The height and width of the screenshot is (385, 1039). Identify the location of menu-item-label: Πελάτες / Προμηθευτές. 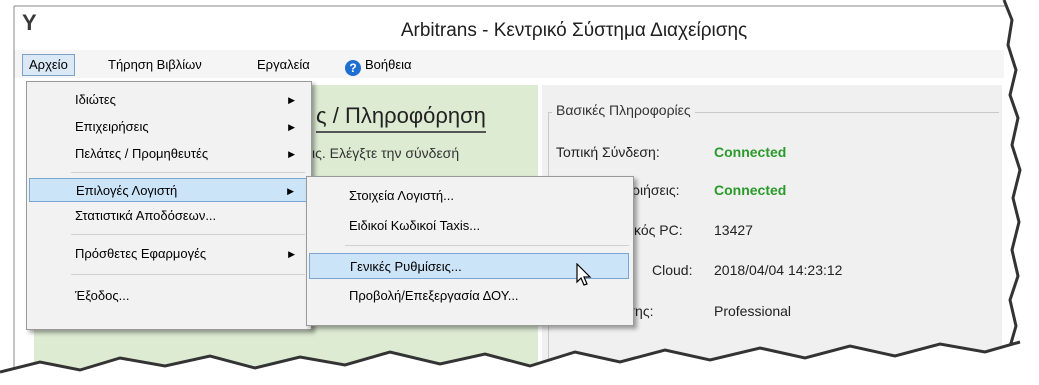
(142, 153).